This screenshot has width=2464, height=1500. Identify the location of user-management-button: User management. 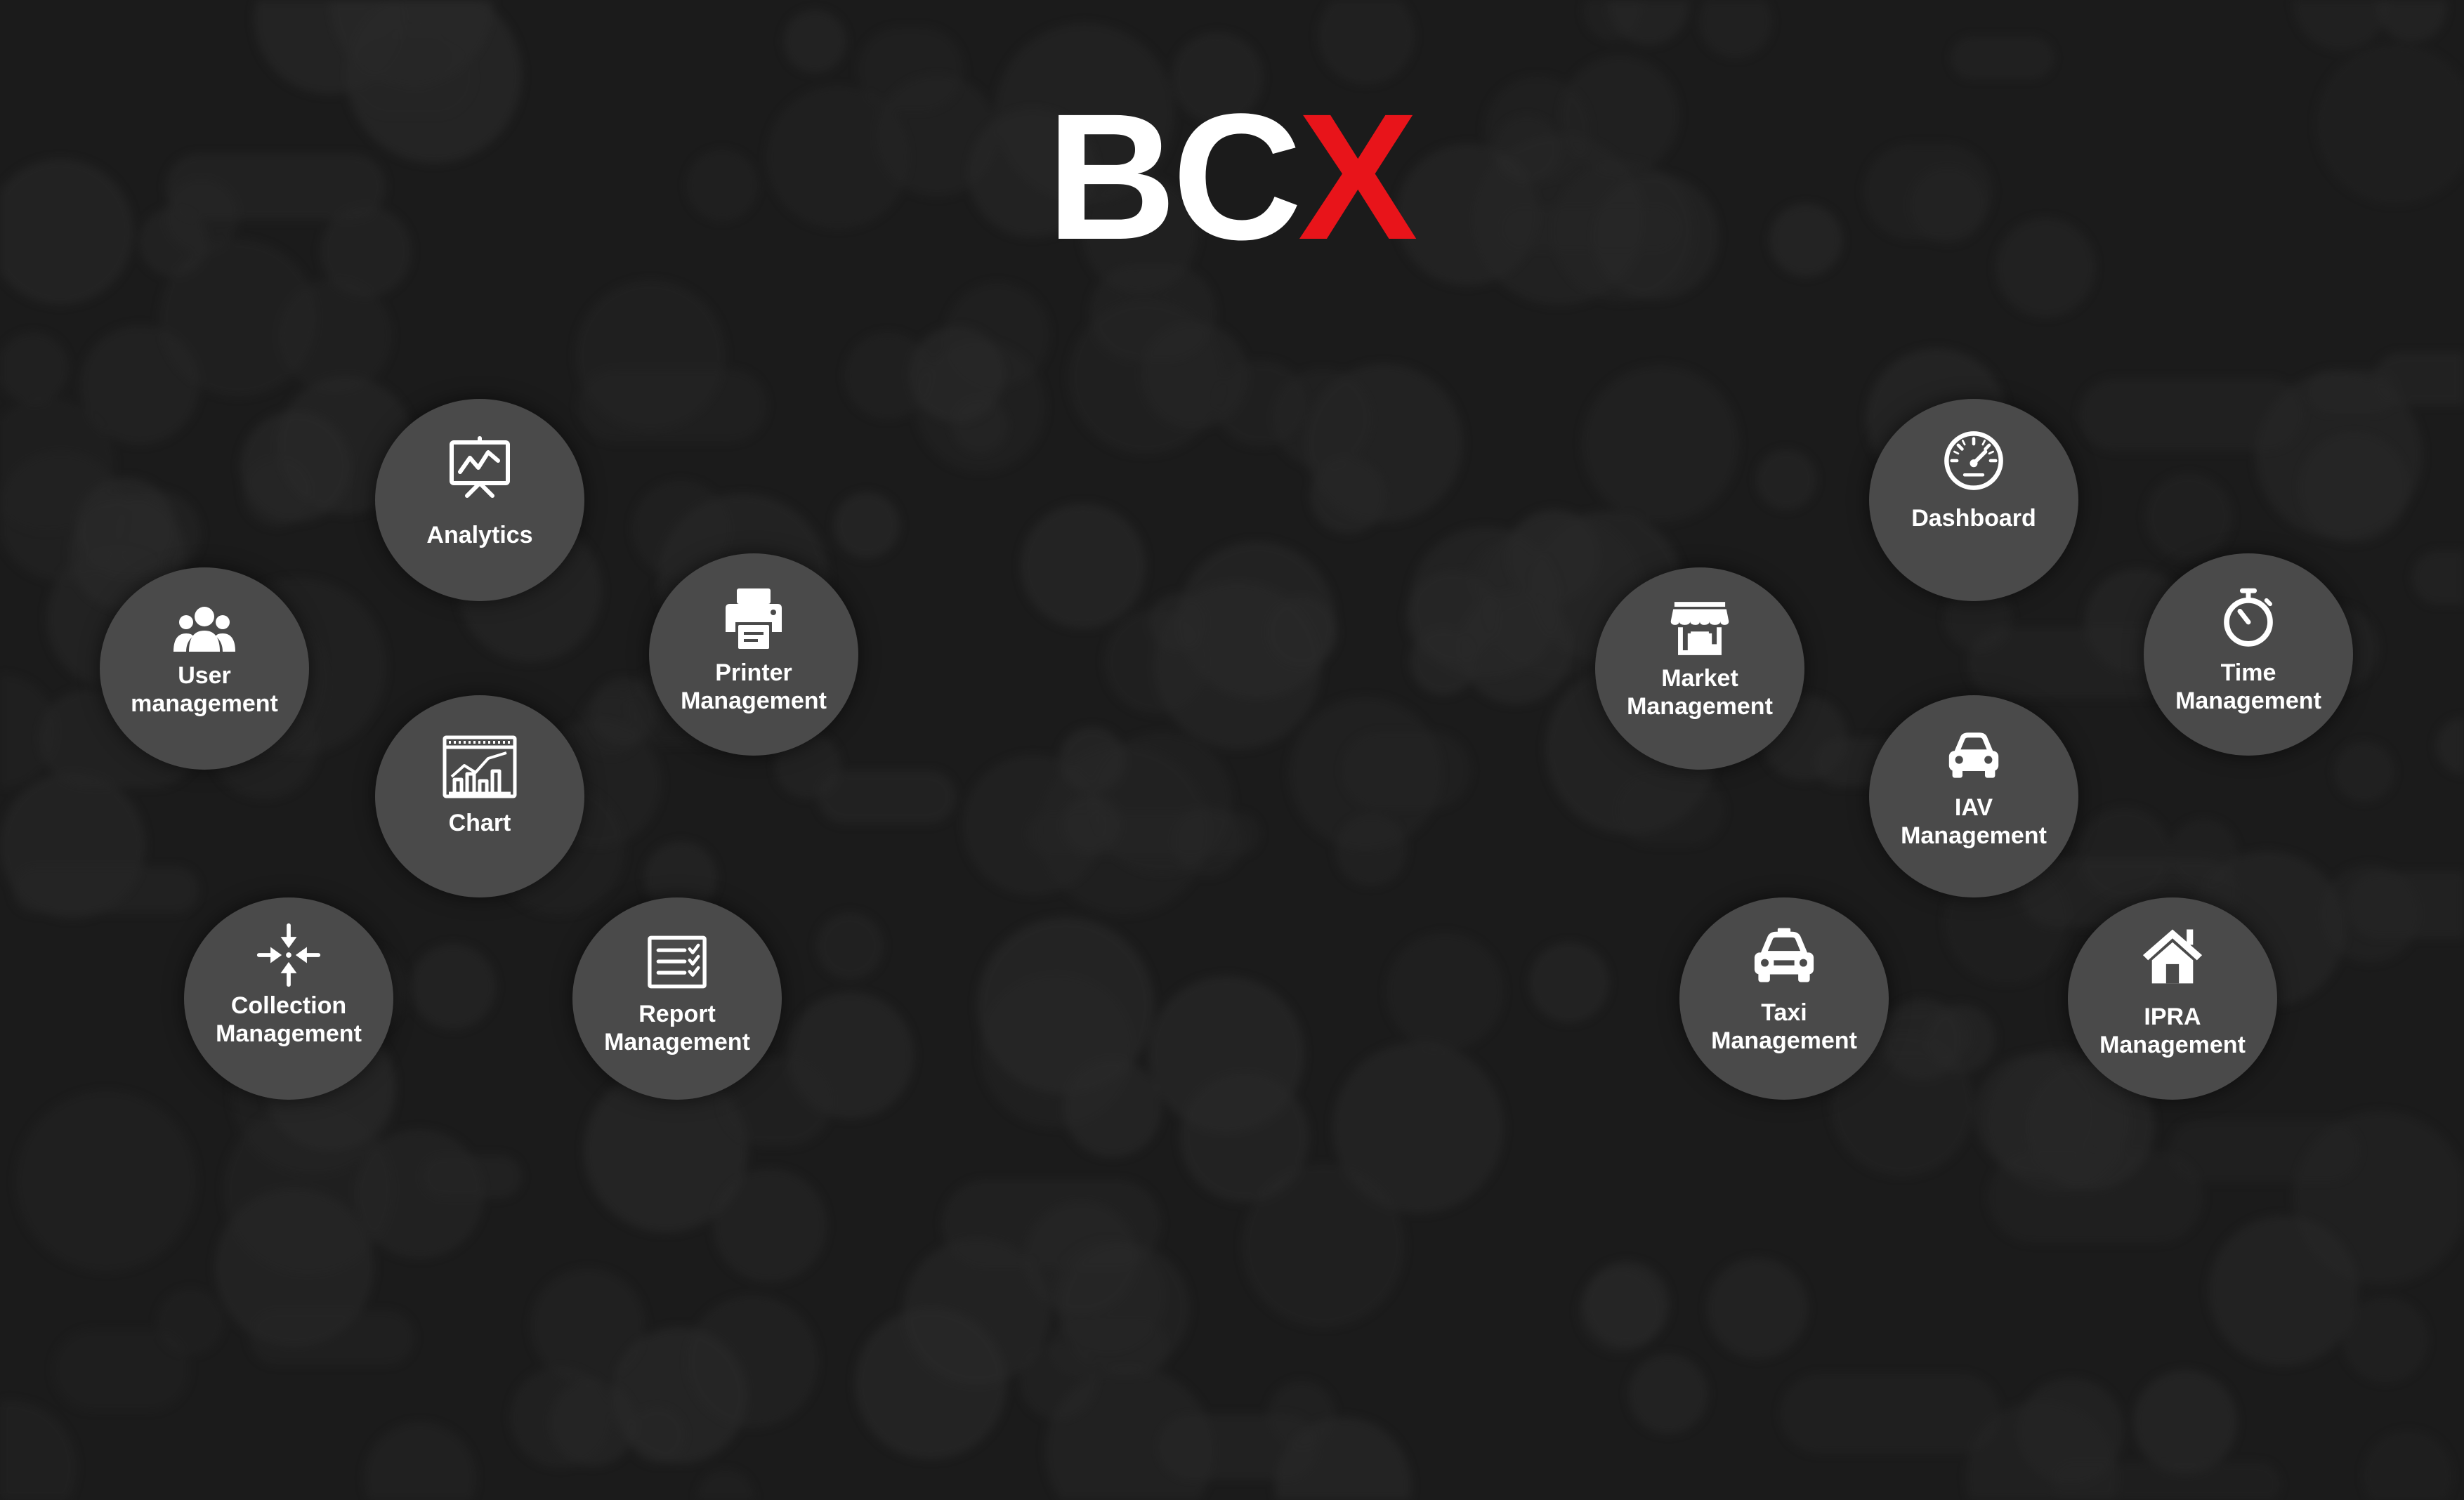
(204, 668).